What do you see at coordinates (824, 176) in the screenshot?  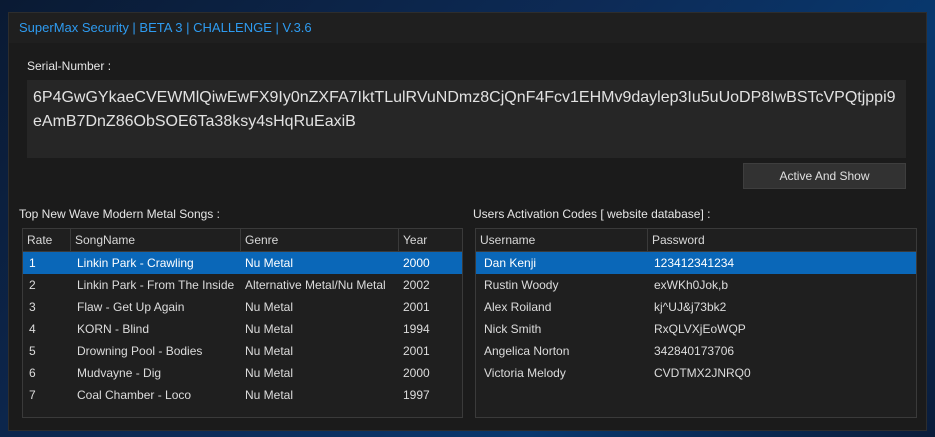 I see `active-and-show-button: Active And Show` at bounding box center [824, 176].